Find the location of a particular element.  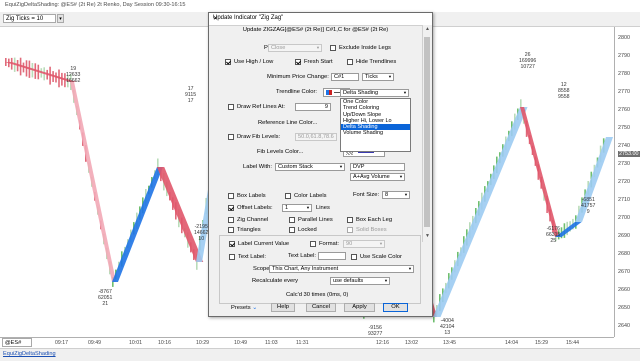

box-labels-checkbox is located at coordinates (231, 196).